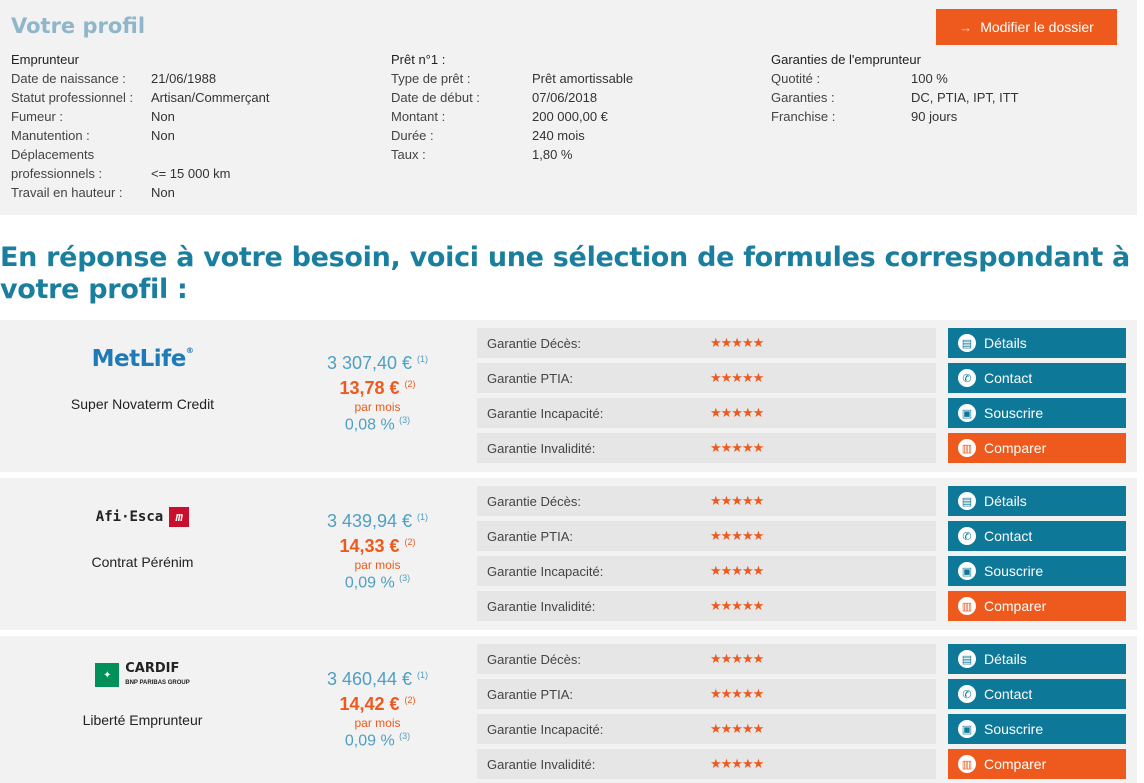 The width and height of the screenshot is (1144, 783). What do you see at coordinates (570, 116) in the screenshot?
I see `field-value: 200 000,00 €` at bounding box center [570, 116].